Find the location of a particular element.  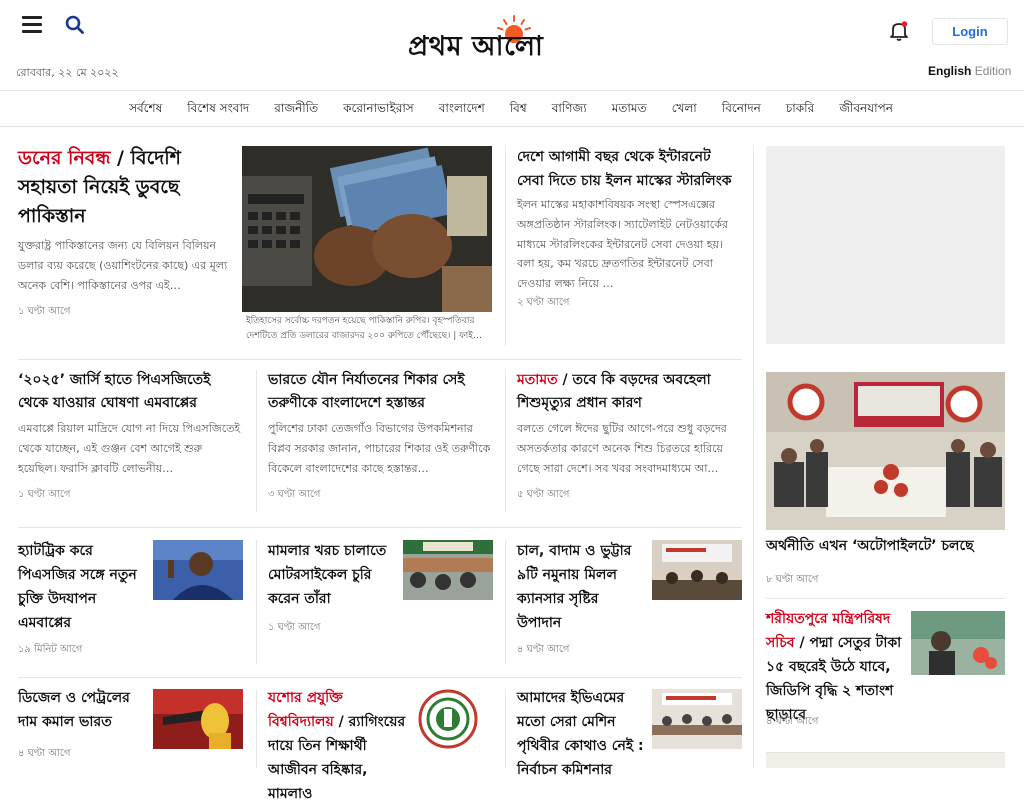

current-date: রোববার, ২২ মে ২০২২ is located at coordinates (67, 72).